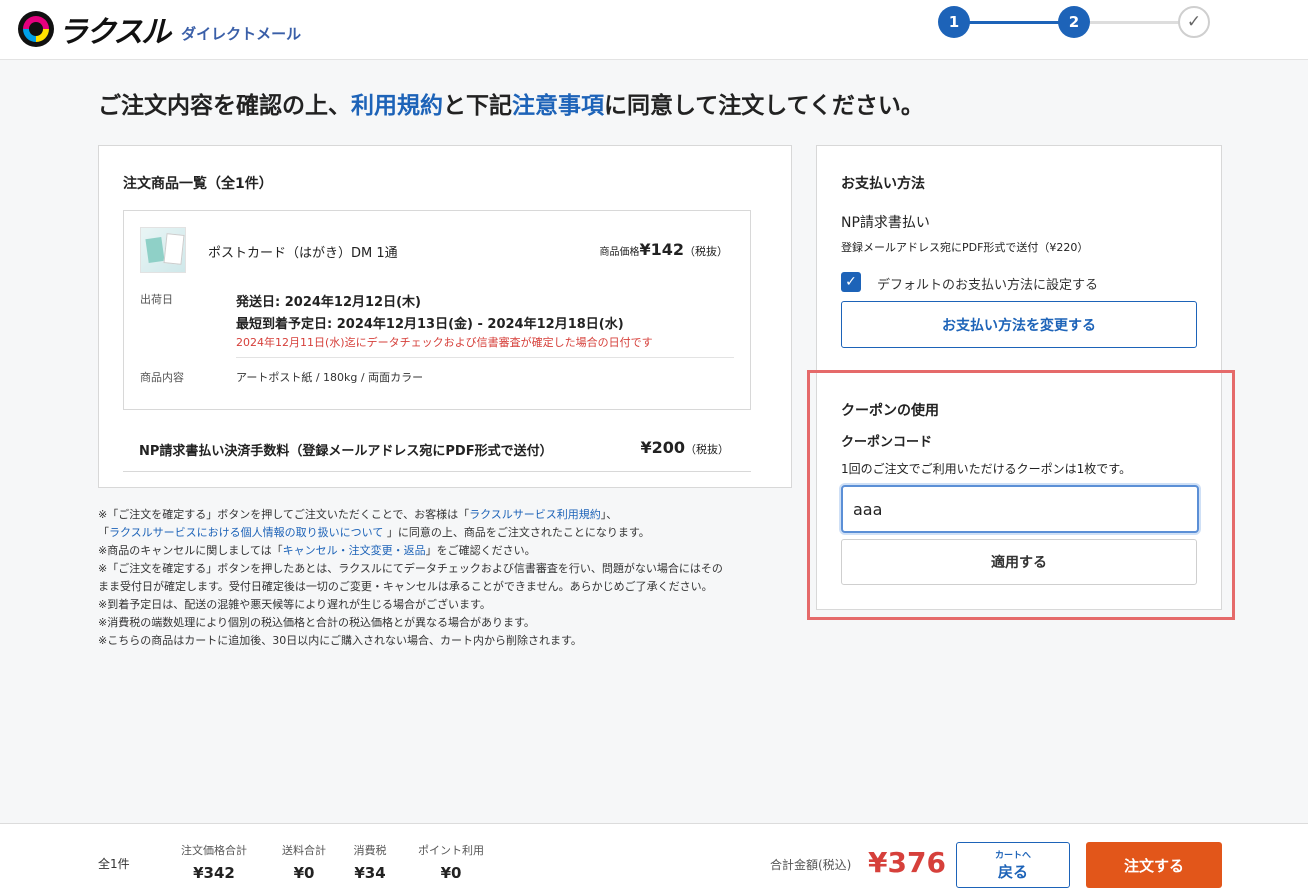 The width and height of the screenshot is (1308, 892). Describe the element at coordinates (764, 106) in the screenshot. I see `title-part: に同意して注文してください。` at that location.